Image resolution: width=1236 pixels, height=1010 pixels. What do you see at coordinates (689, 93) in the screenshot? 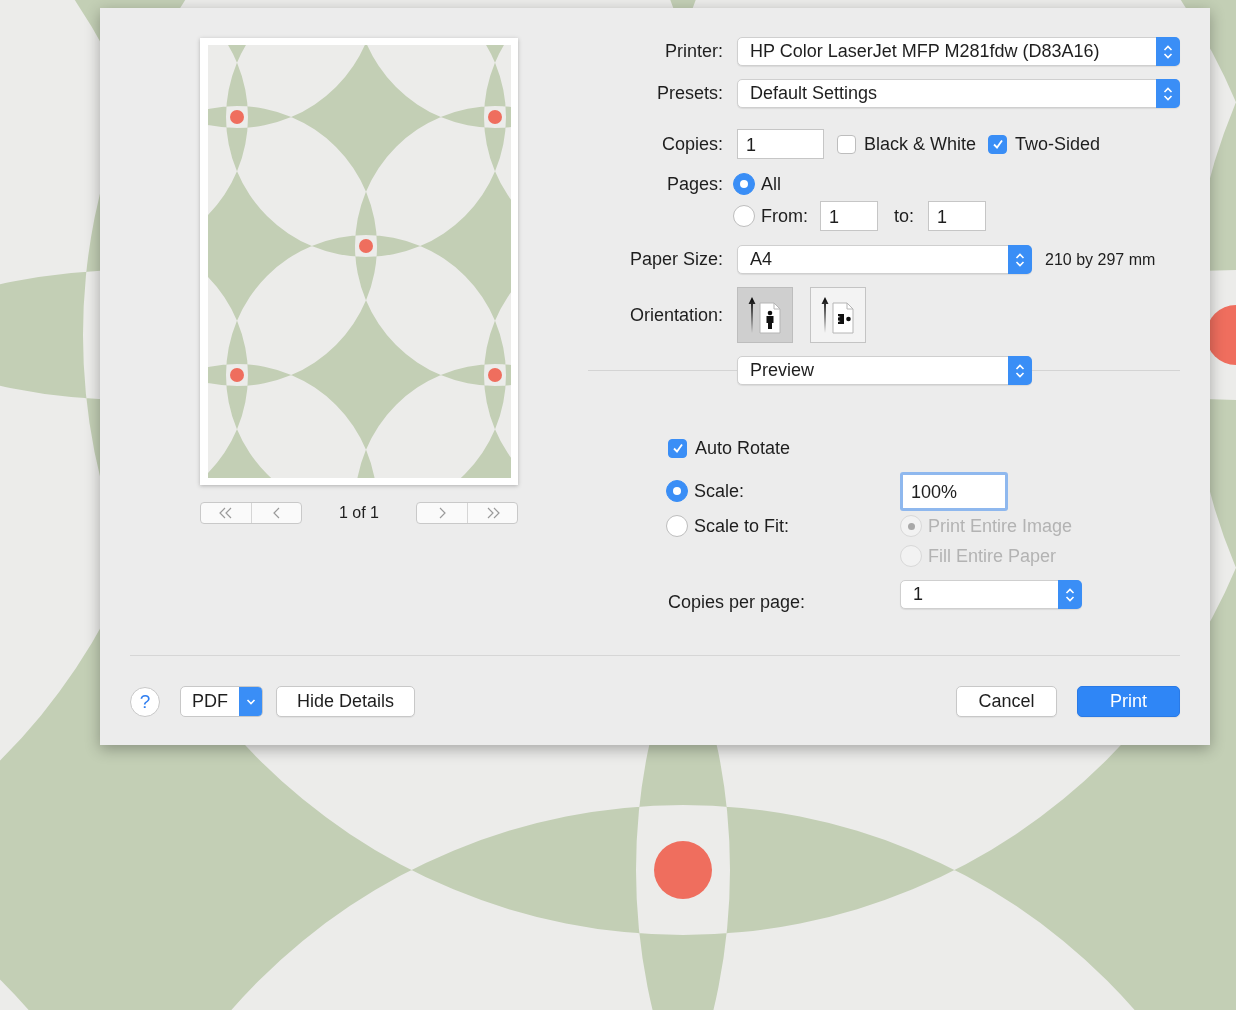
I see `field-label: Presets:` at bounding box center [689, 93].